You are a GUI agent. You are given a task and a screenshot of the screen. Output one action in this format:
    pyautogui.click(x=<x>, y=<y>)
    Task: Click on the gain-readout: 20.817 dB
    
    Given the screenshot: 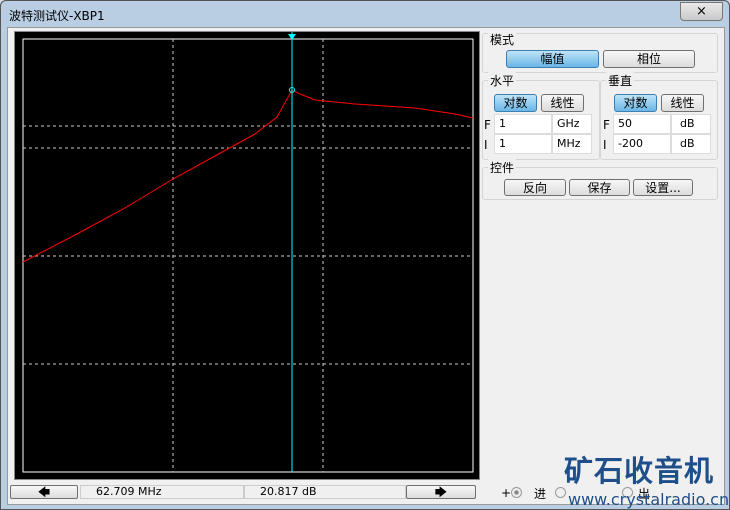 What is the action you would take?
    pyautogui.click(x=325, y=492)
    